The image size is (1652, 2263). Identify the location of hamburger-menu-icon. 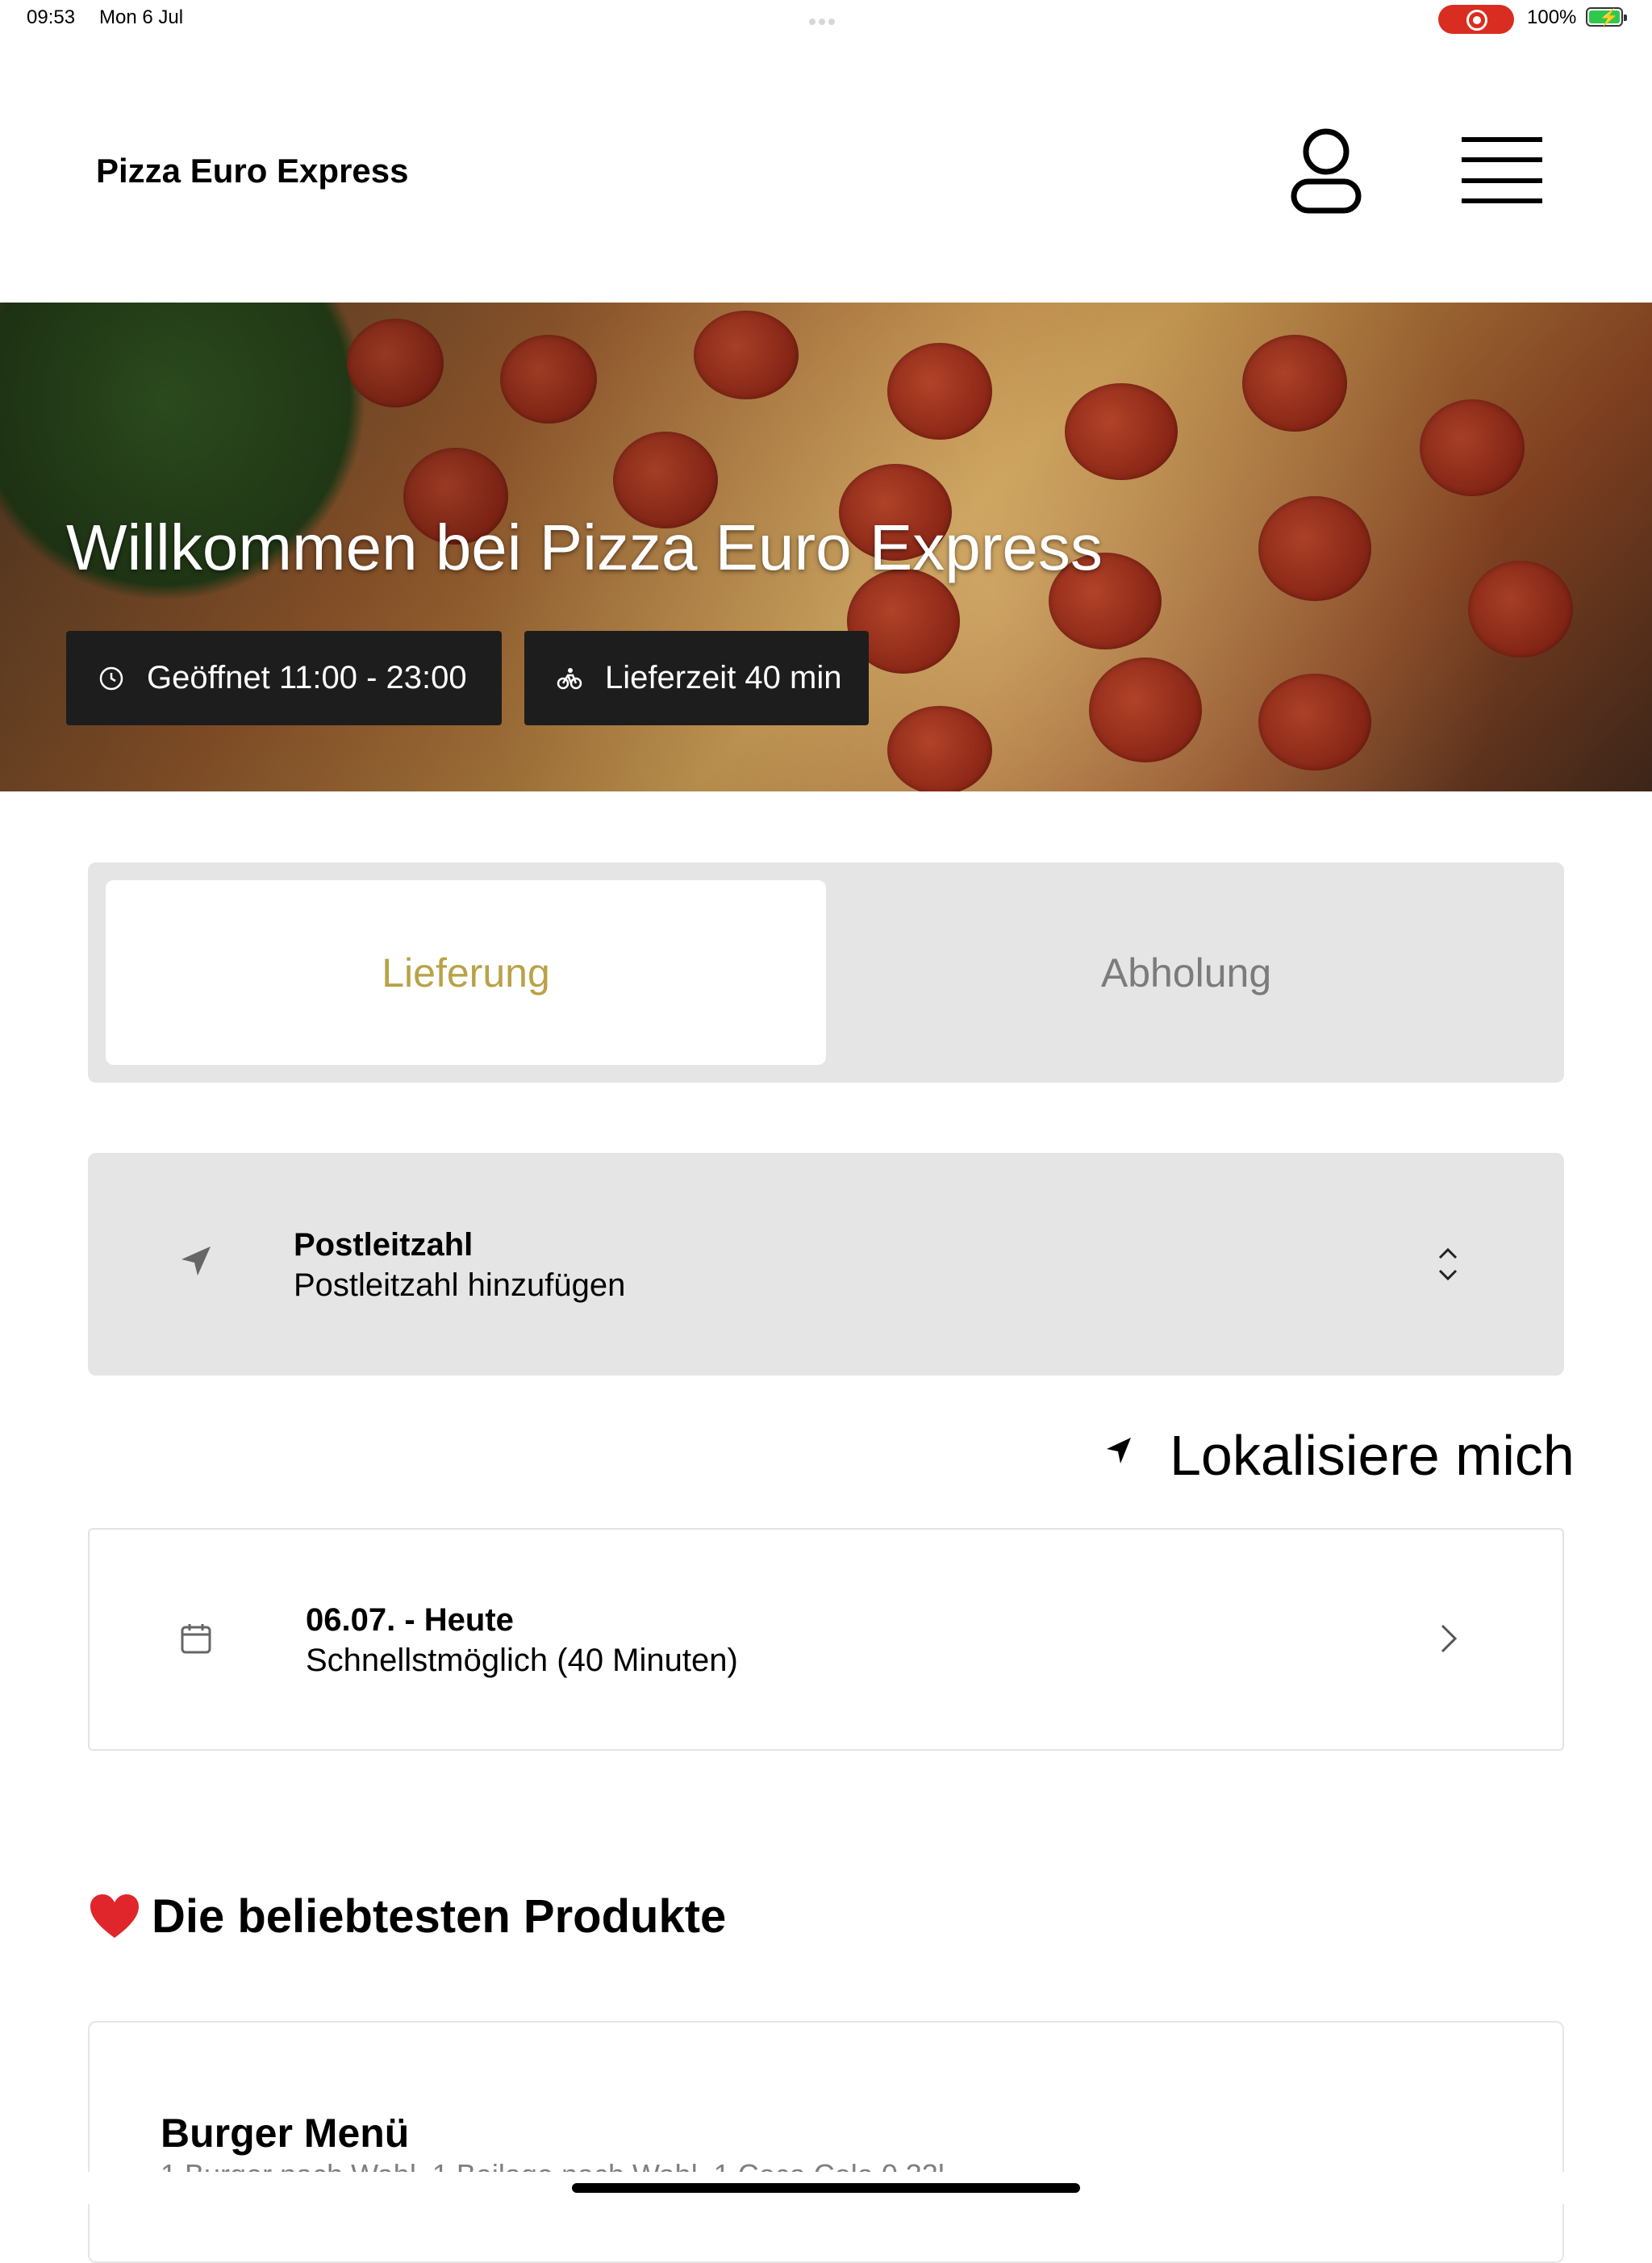
(1502, 170).